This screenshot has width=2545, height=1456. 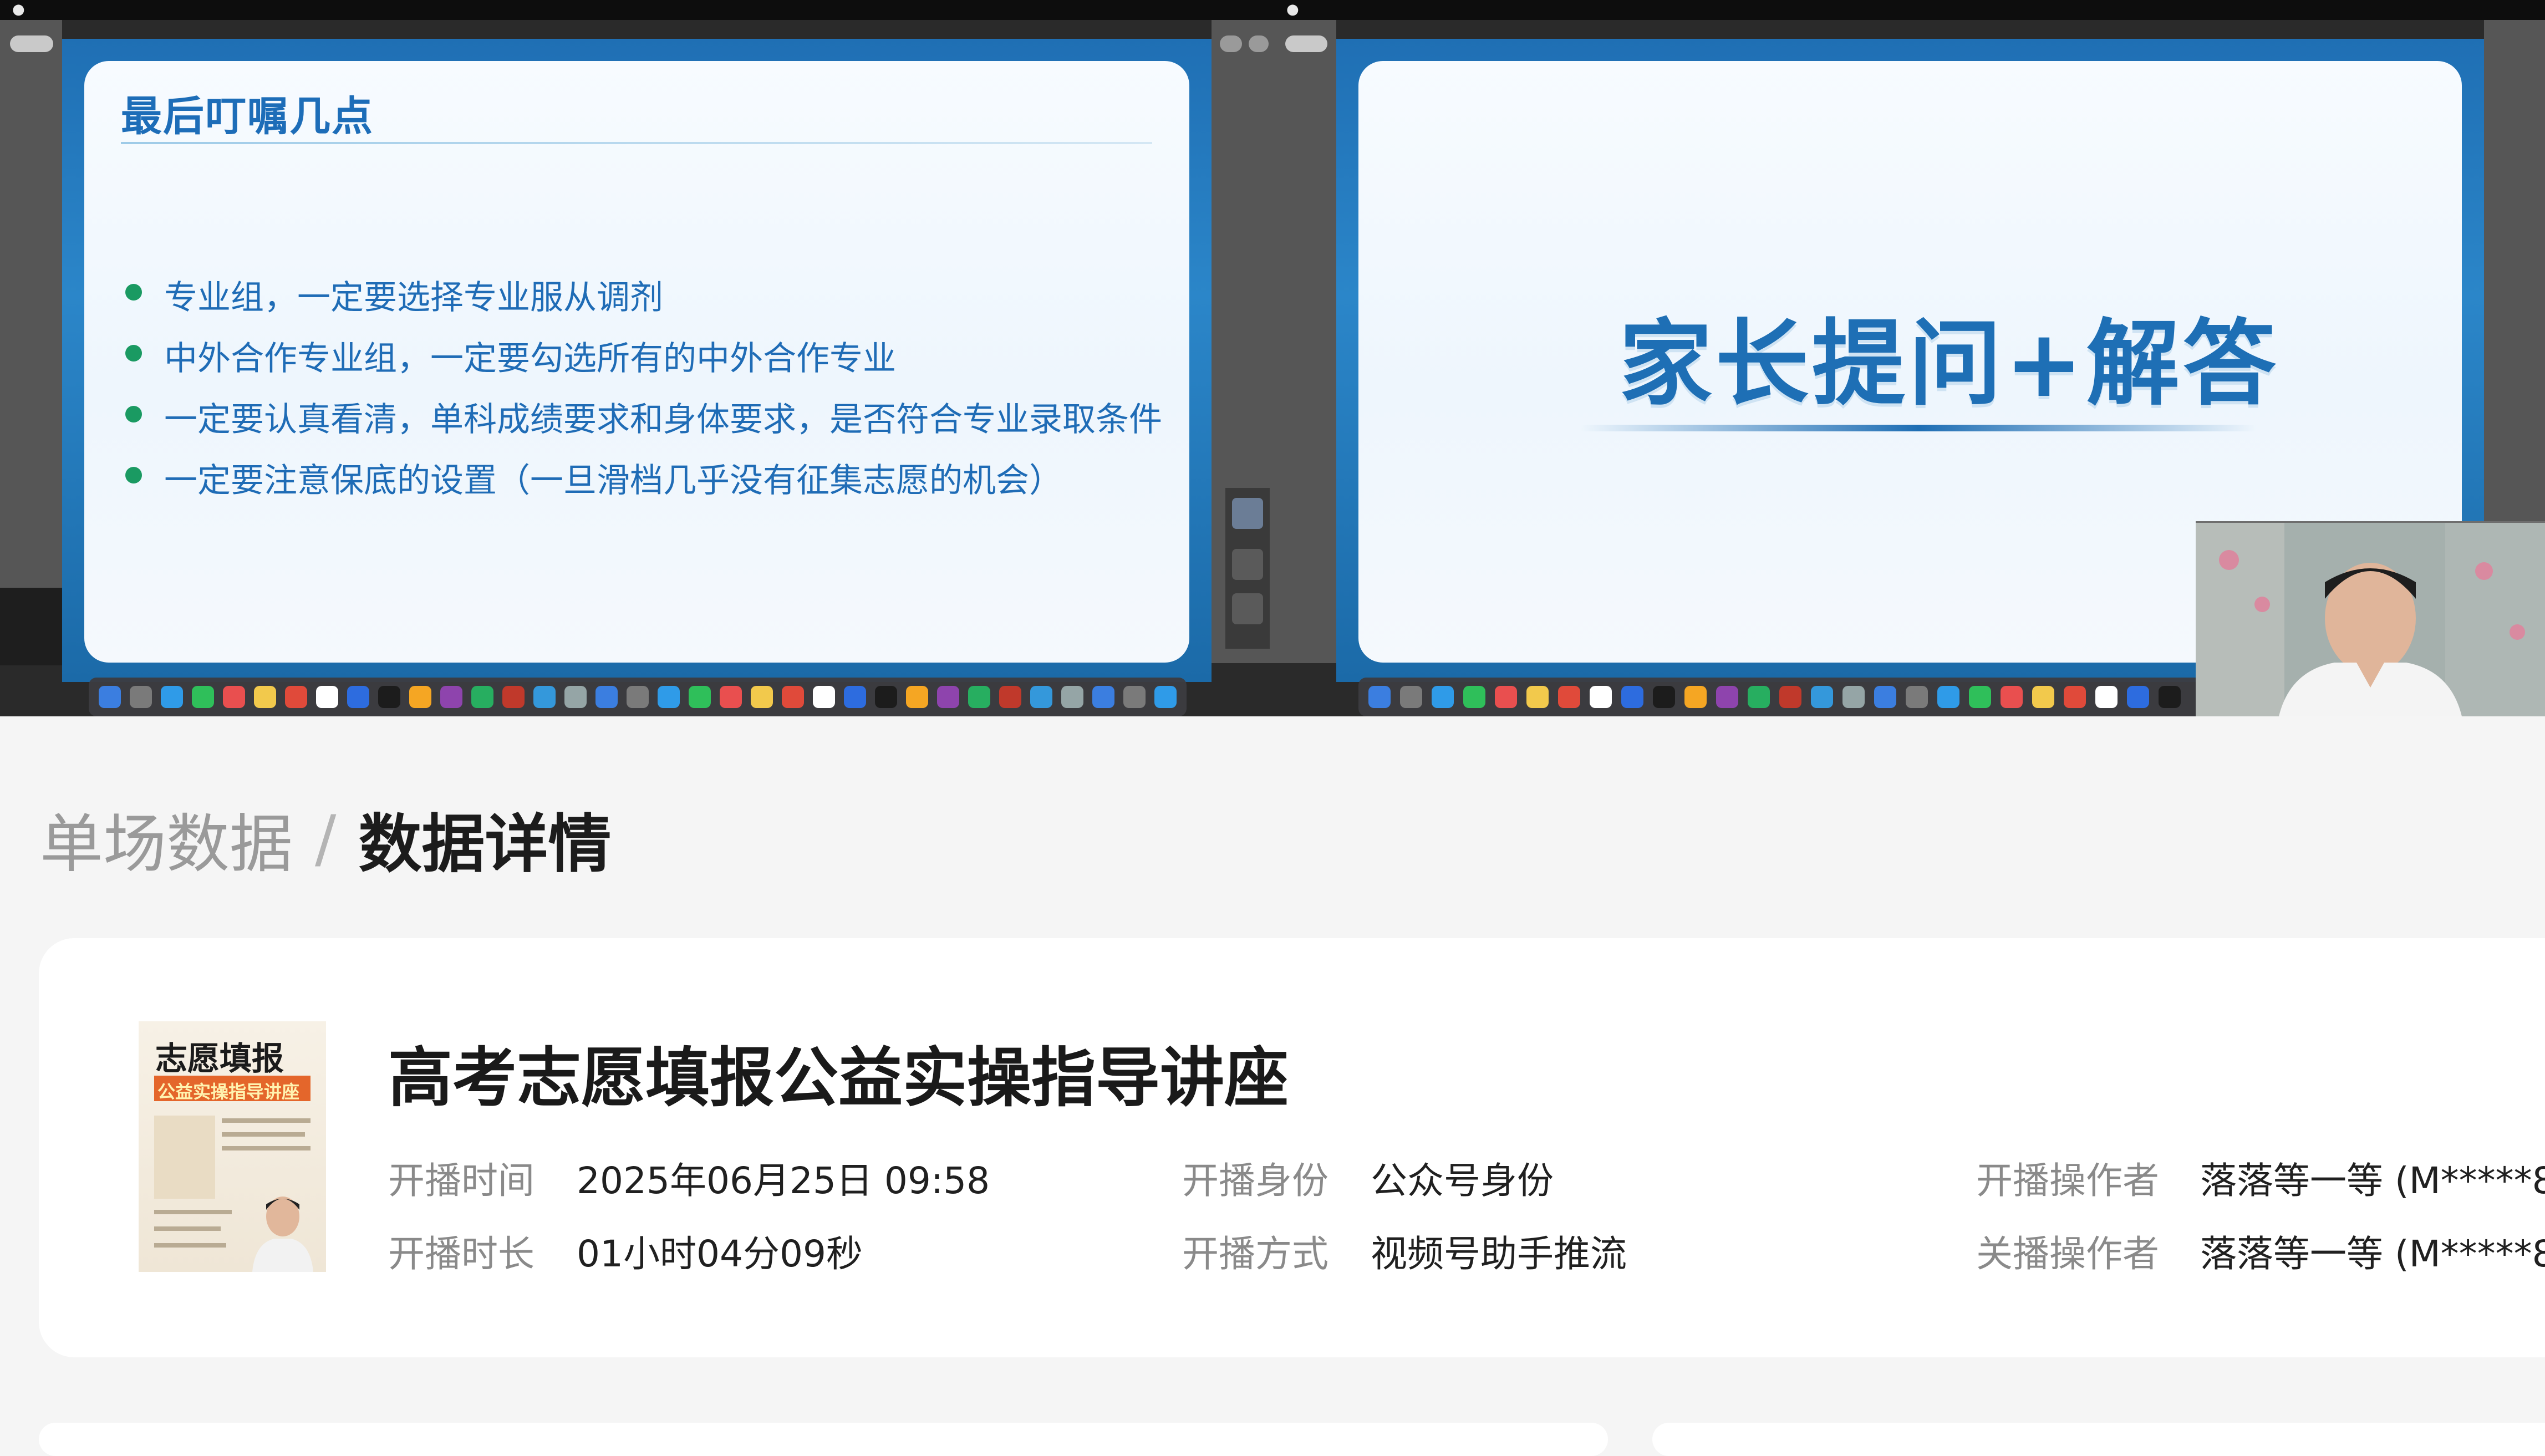 What do you see at coordinates (838, 1079) in the screenshot?
I see `live-title: 高考志愿填报公益实操指导讲座` at bounding box center [838, 1079].